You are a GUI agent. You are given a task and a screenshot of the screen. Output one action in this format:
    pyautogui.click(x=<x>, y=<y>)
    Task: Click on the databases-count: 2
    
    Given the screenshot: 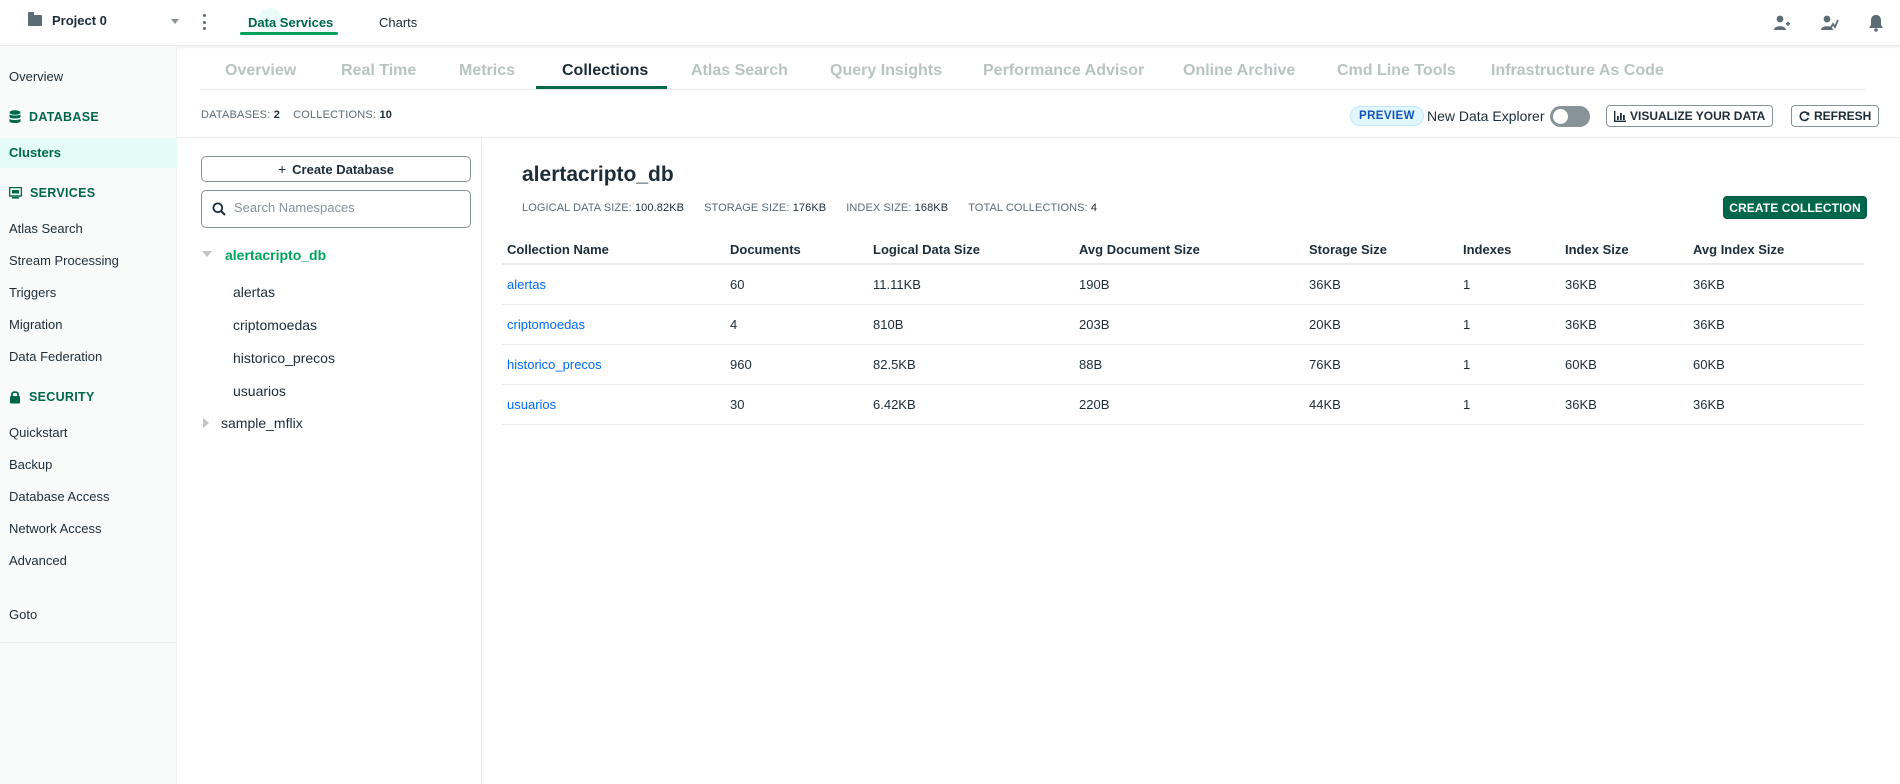 What is the action you would take?
    pyautogui.click(x=277, y=115)
    